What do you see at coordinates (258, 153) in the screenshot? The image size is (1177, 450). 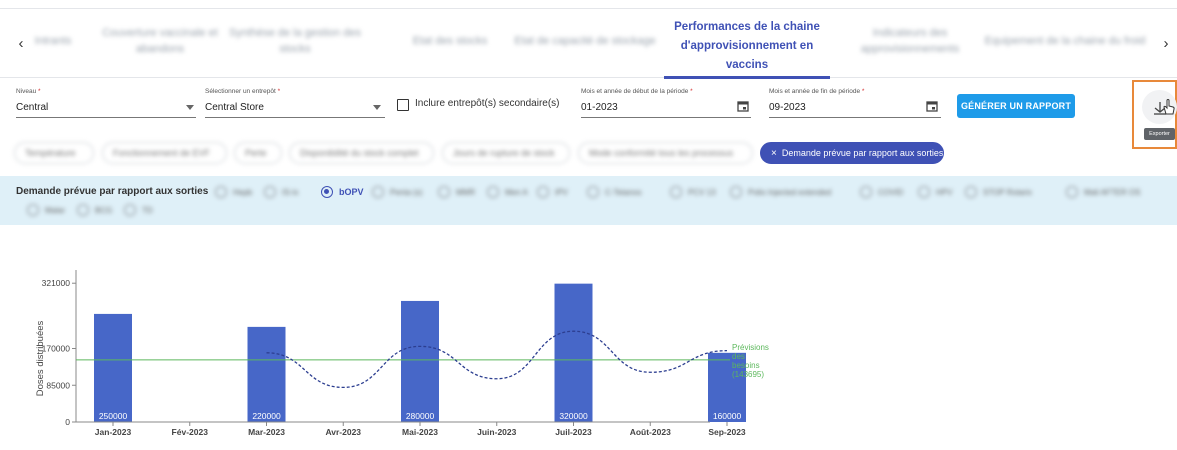 I see `chip-perte: Perte` at bounding box center [258, 153].